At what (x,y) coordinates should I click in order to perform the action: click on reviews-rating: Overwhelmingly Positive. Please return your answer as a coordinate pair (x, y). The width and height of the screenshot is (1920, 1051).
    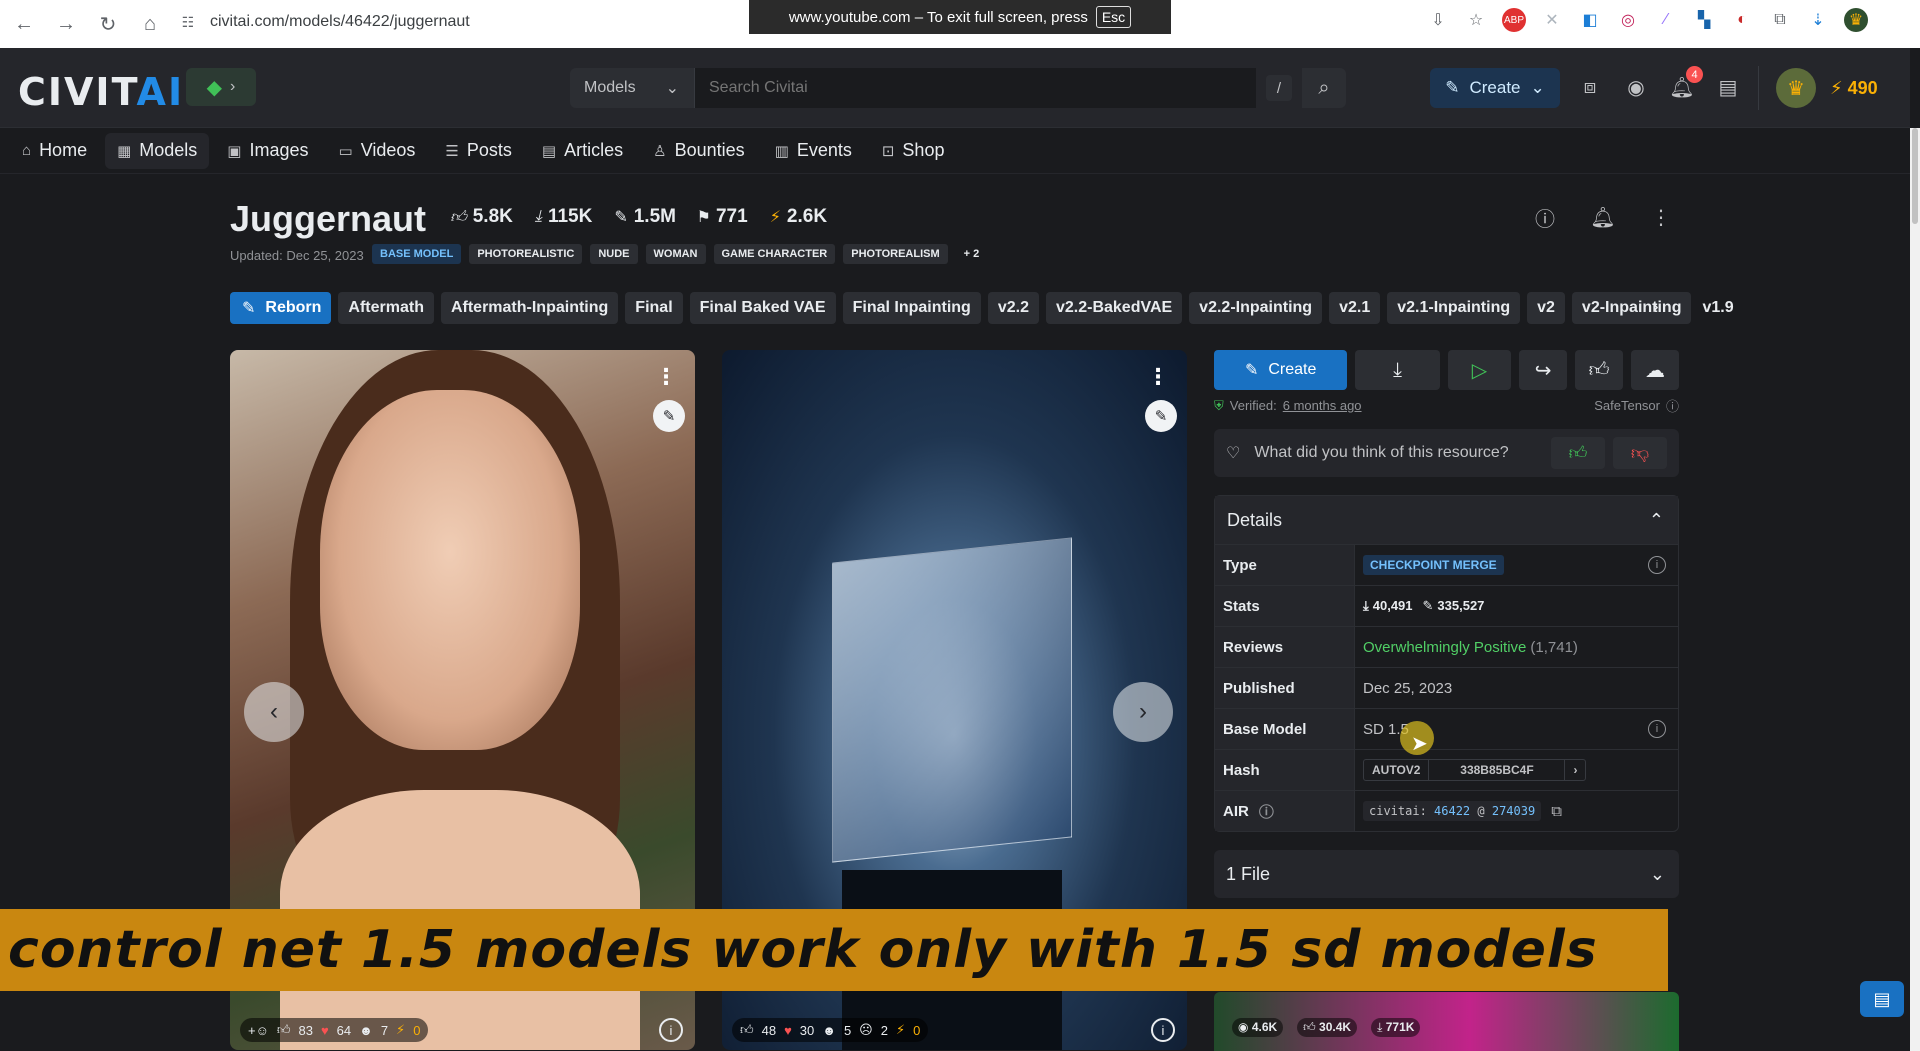
    Looking at the image, I should click on (1444, 647).